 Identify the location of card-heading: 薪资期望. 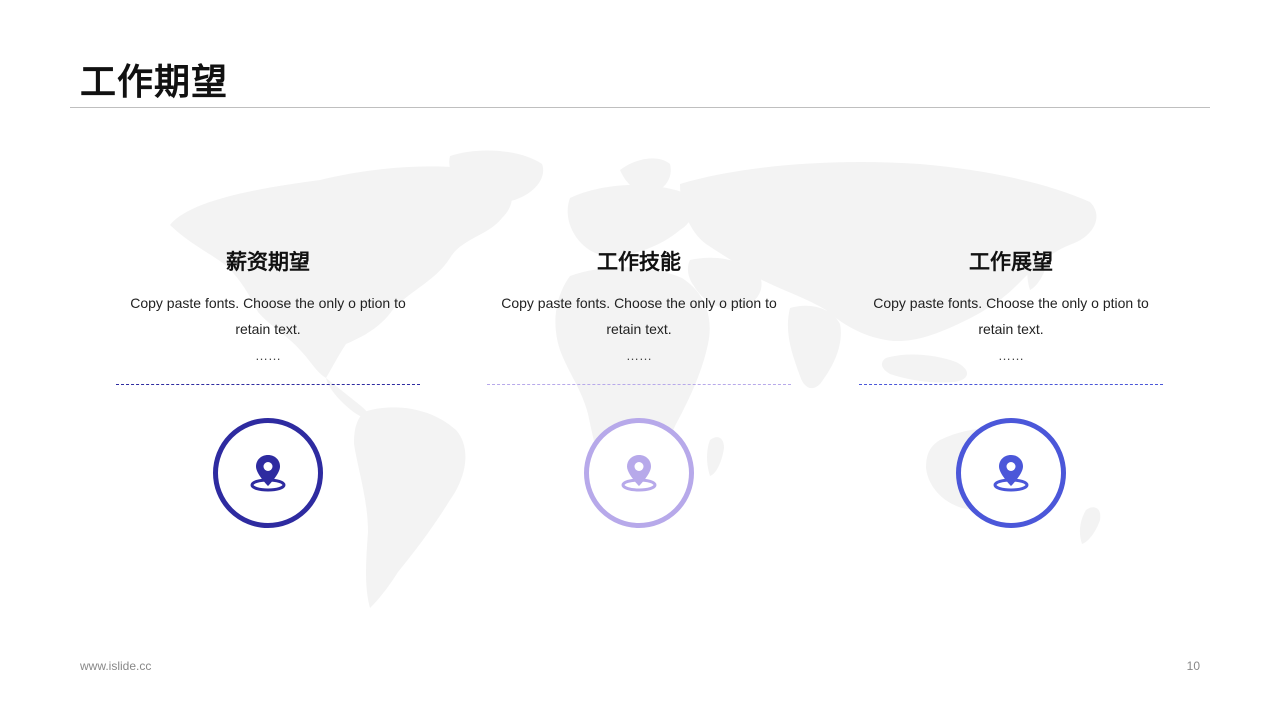
(268, 262).